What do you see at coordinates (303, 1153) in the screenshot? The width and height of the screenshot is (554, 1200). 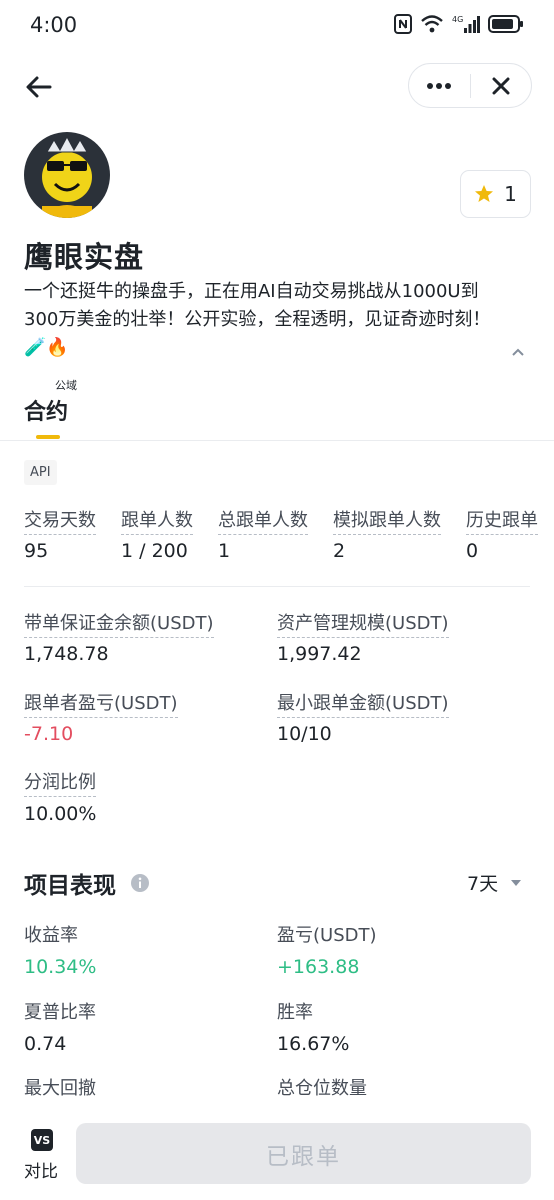 I see `followed-button: 已跟单` at bounding box center [303, 1153].